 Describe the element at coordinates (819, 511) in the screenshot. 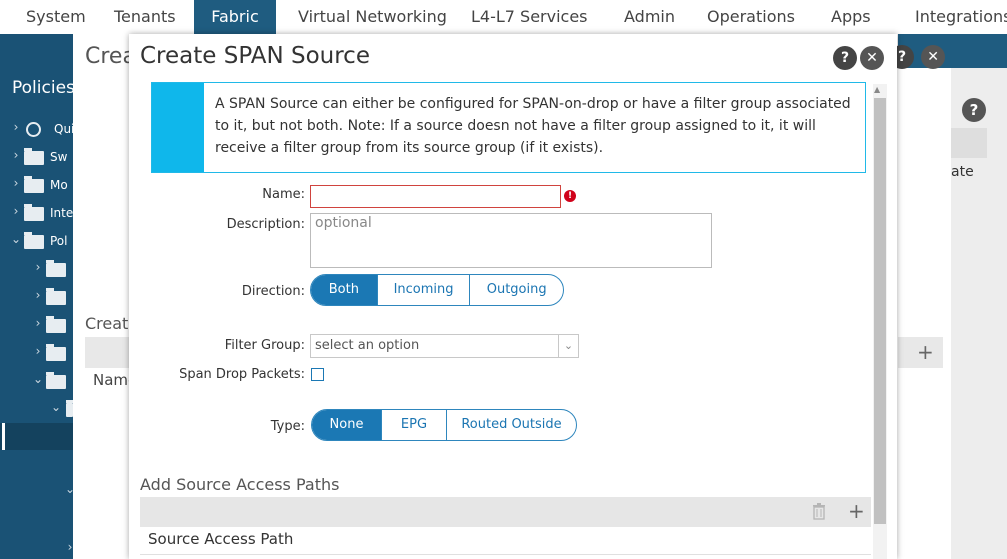

I see `trash-icon` at that location.